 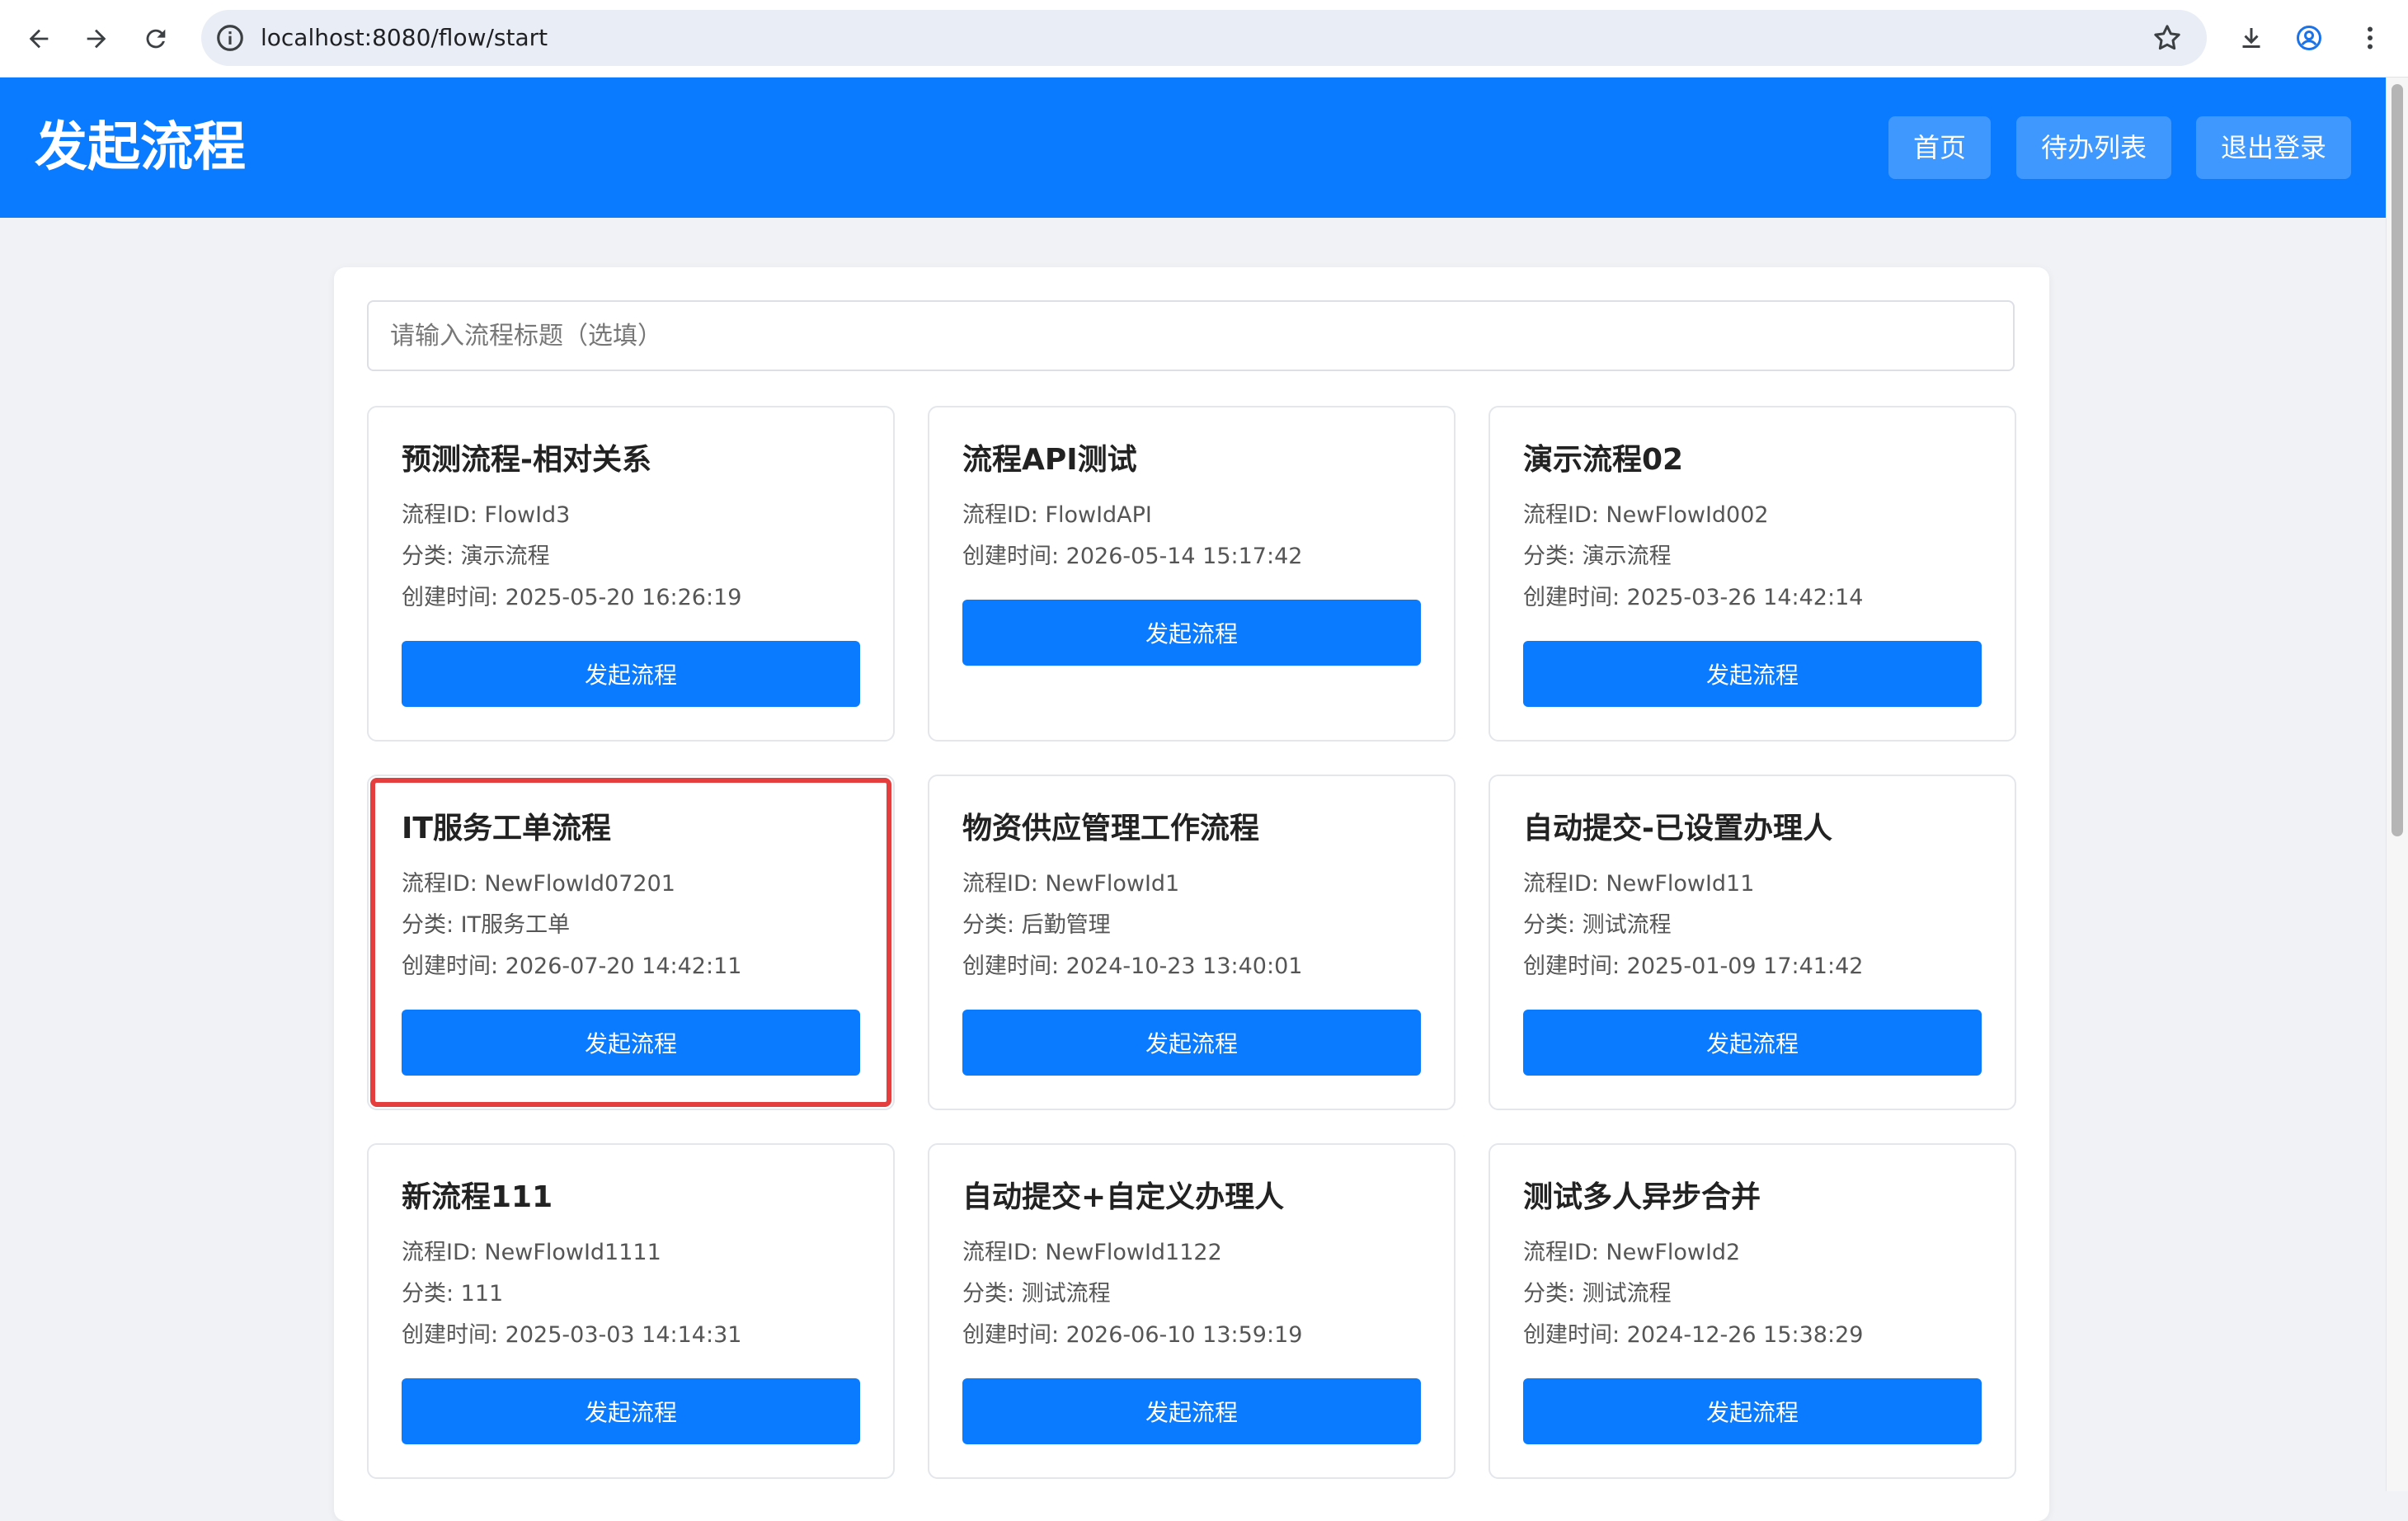 What do you see at coordinates (538, 884) in the screenshot?
I see `flow-card-id: 流程ID: NewFlowId07201` at bounding box center [538, 884].